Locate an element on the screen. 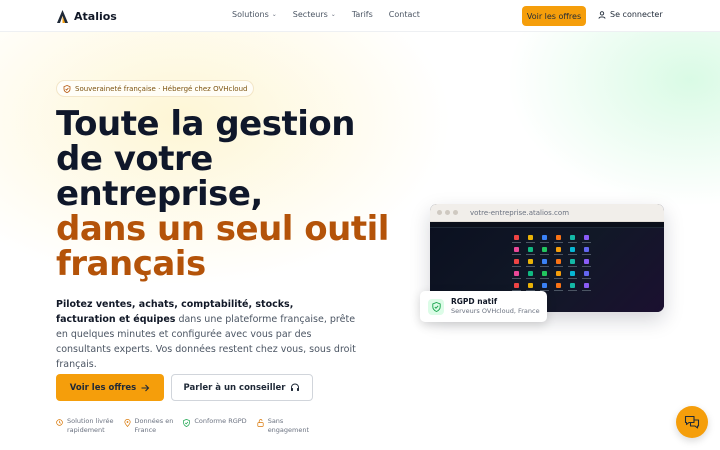 The width and height of the screenshot is (720, 450). headline-line: Toute la gestion is located at coordinates (205, 124).